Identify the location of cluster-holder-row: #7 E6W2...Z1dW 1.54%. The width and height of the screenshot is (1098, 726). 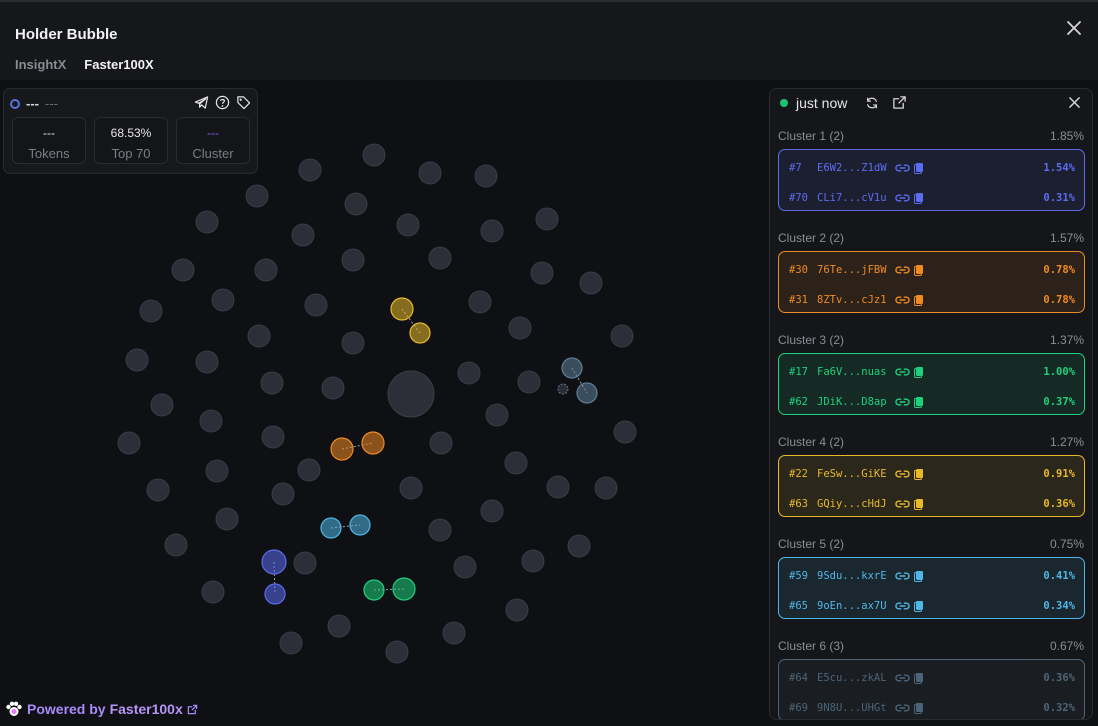
(932, 168).